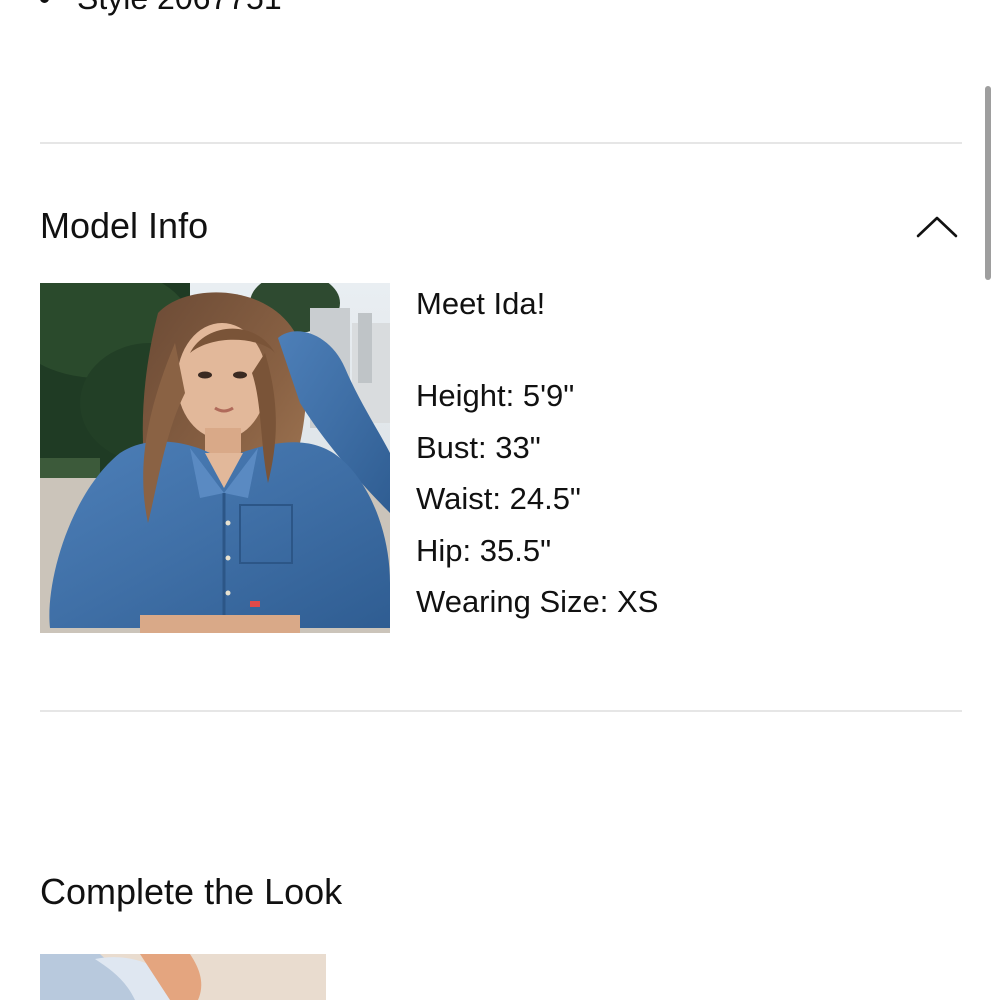 The height and width of the screenshot is (1000, 1000). What do you see at coordinates (179, 8) in the screenshot?
I see `style-number-text: Style 2067751` at bounding box center [179, 8].